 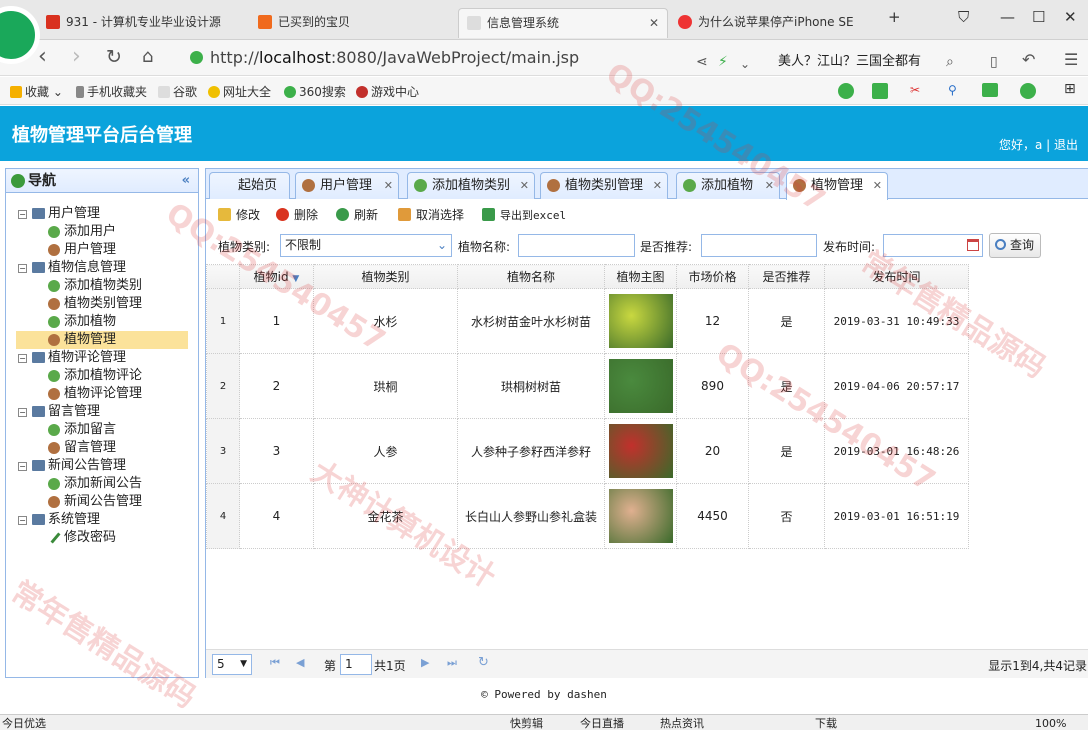 What do you see at coordinates (837, 186) in the screenshot?
I see `tab-plant-manage: 植物管理 ✕` at bounding box center [837, 186].